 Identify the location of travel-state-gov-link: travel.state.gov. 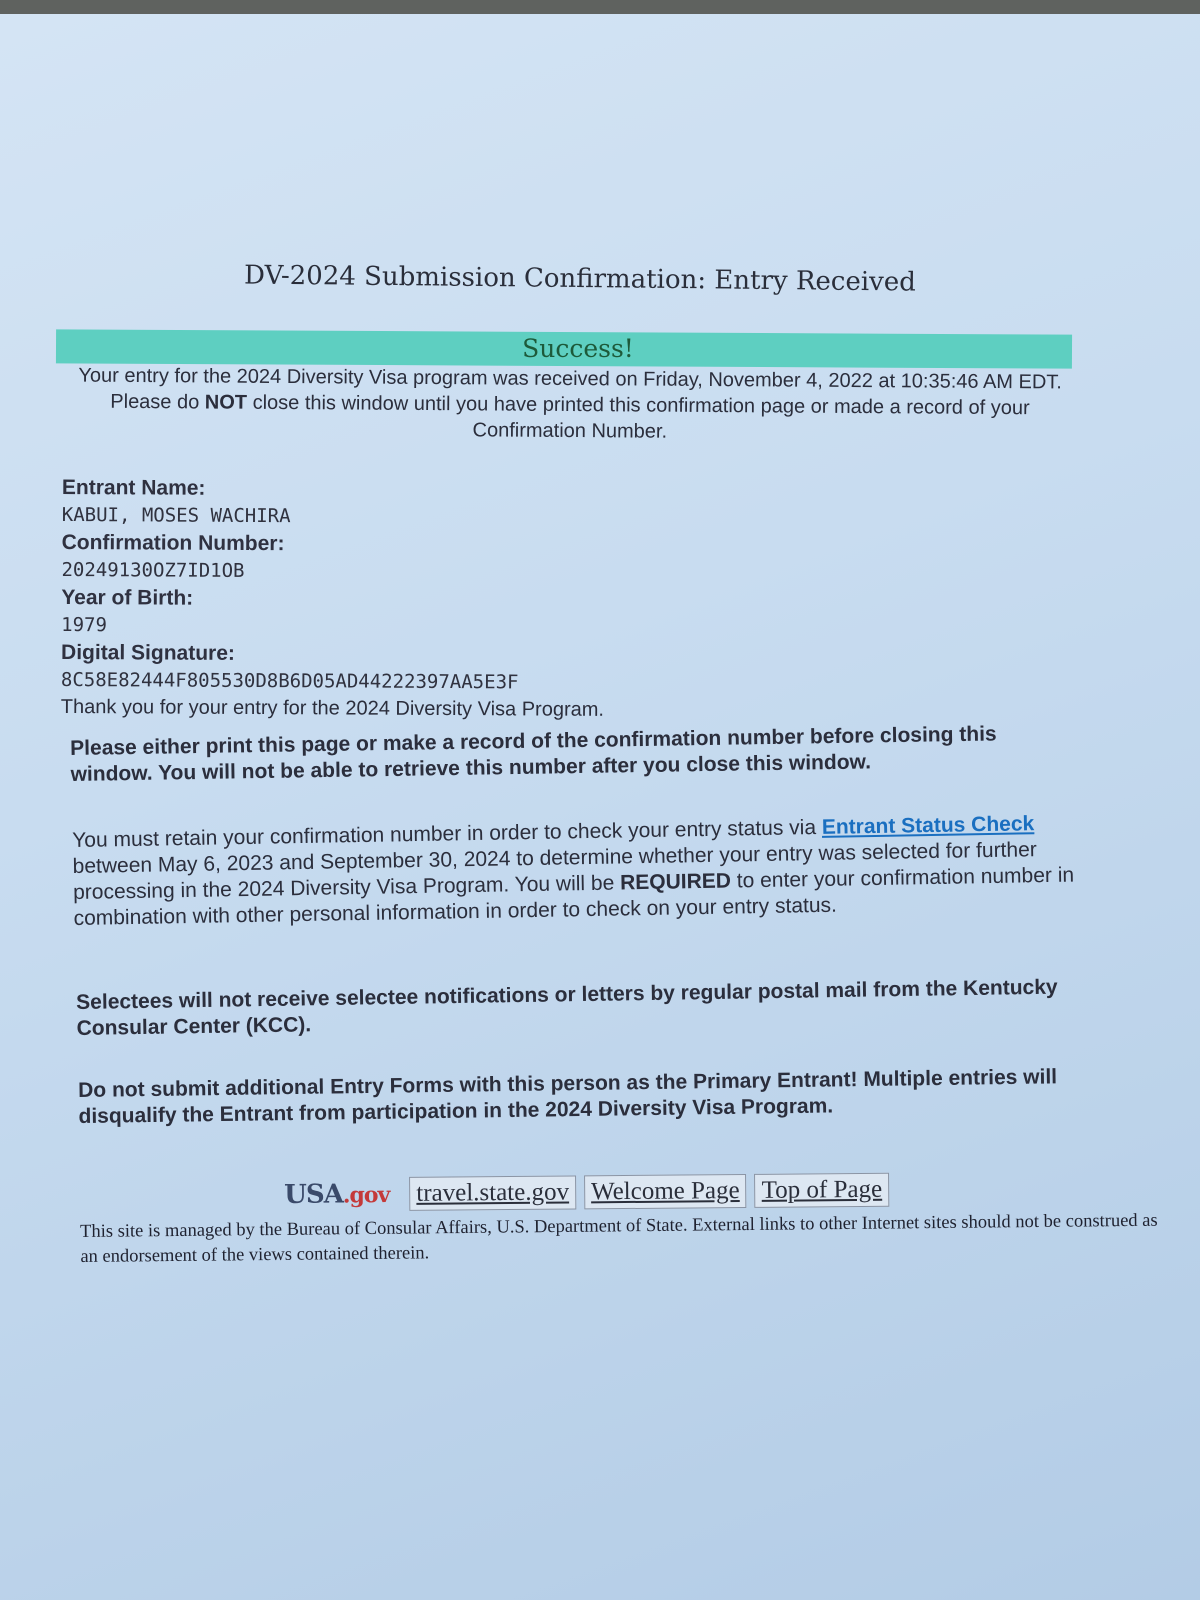
(493, 1193).